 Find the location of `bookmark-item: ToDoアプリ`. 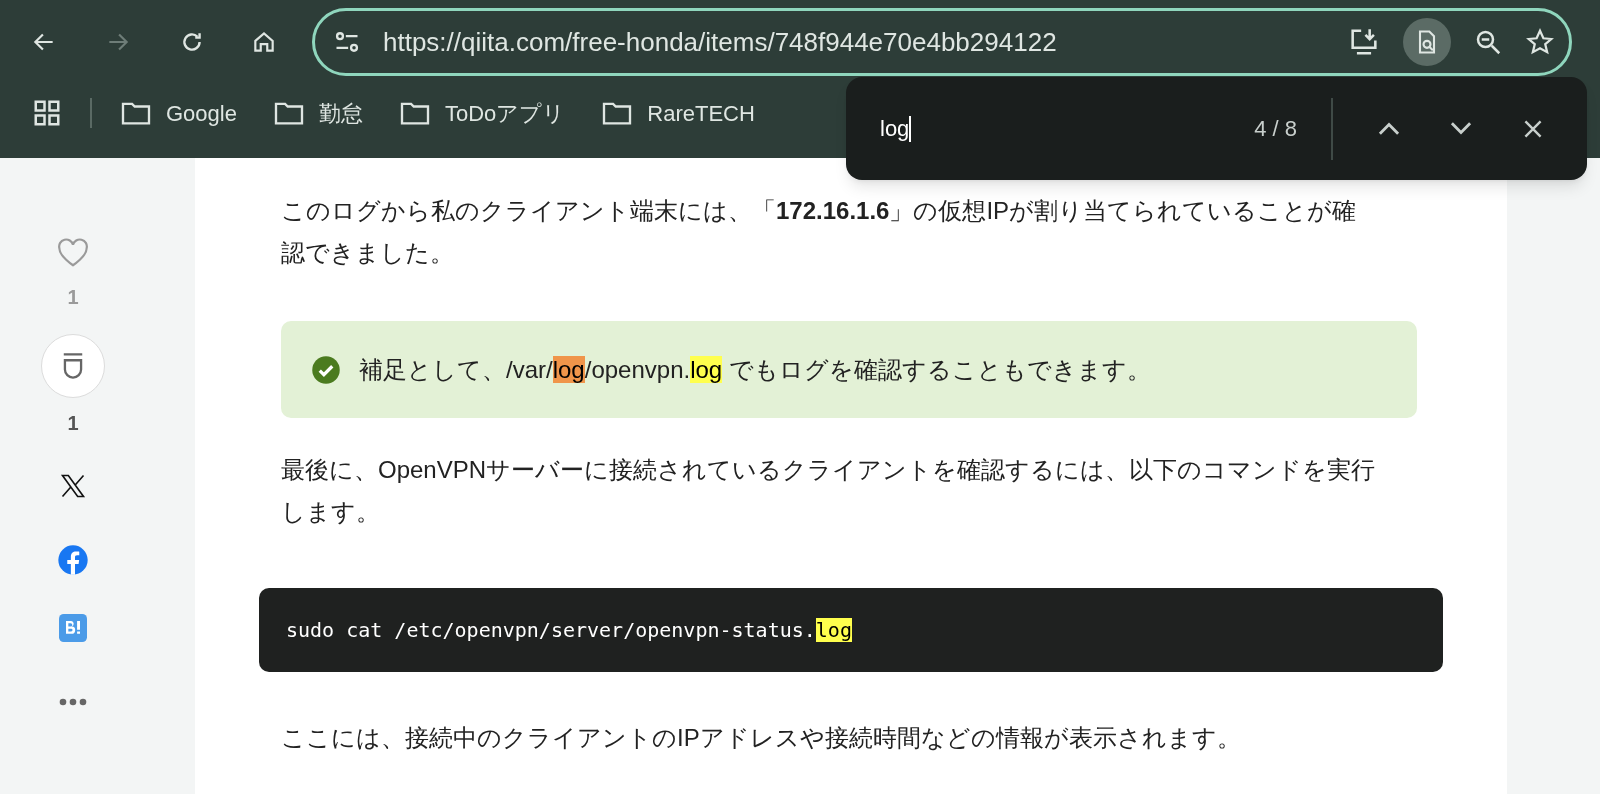

bookmark-item: ToDoアプリ is located at coordinates (482, 113).